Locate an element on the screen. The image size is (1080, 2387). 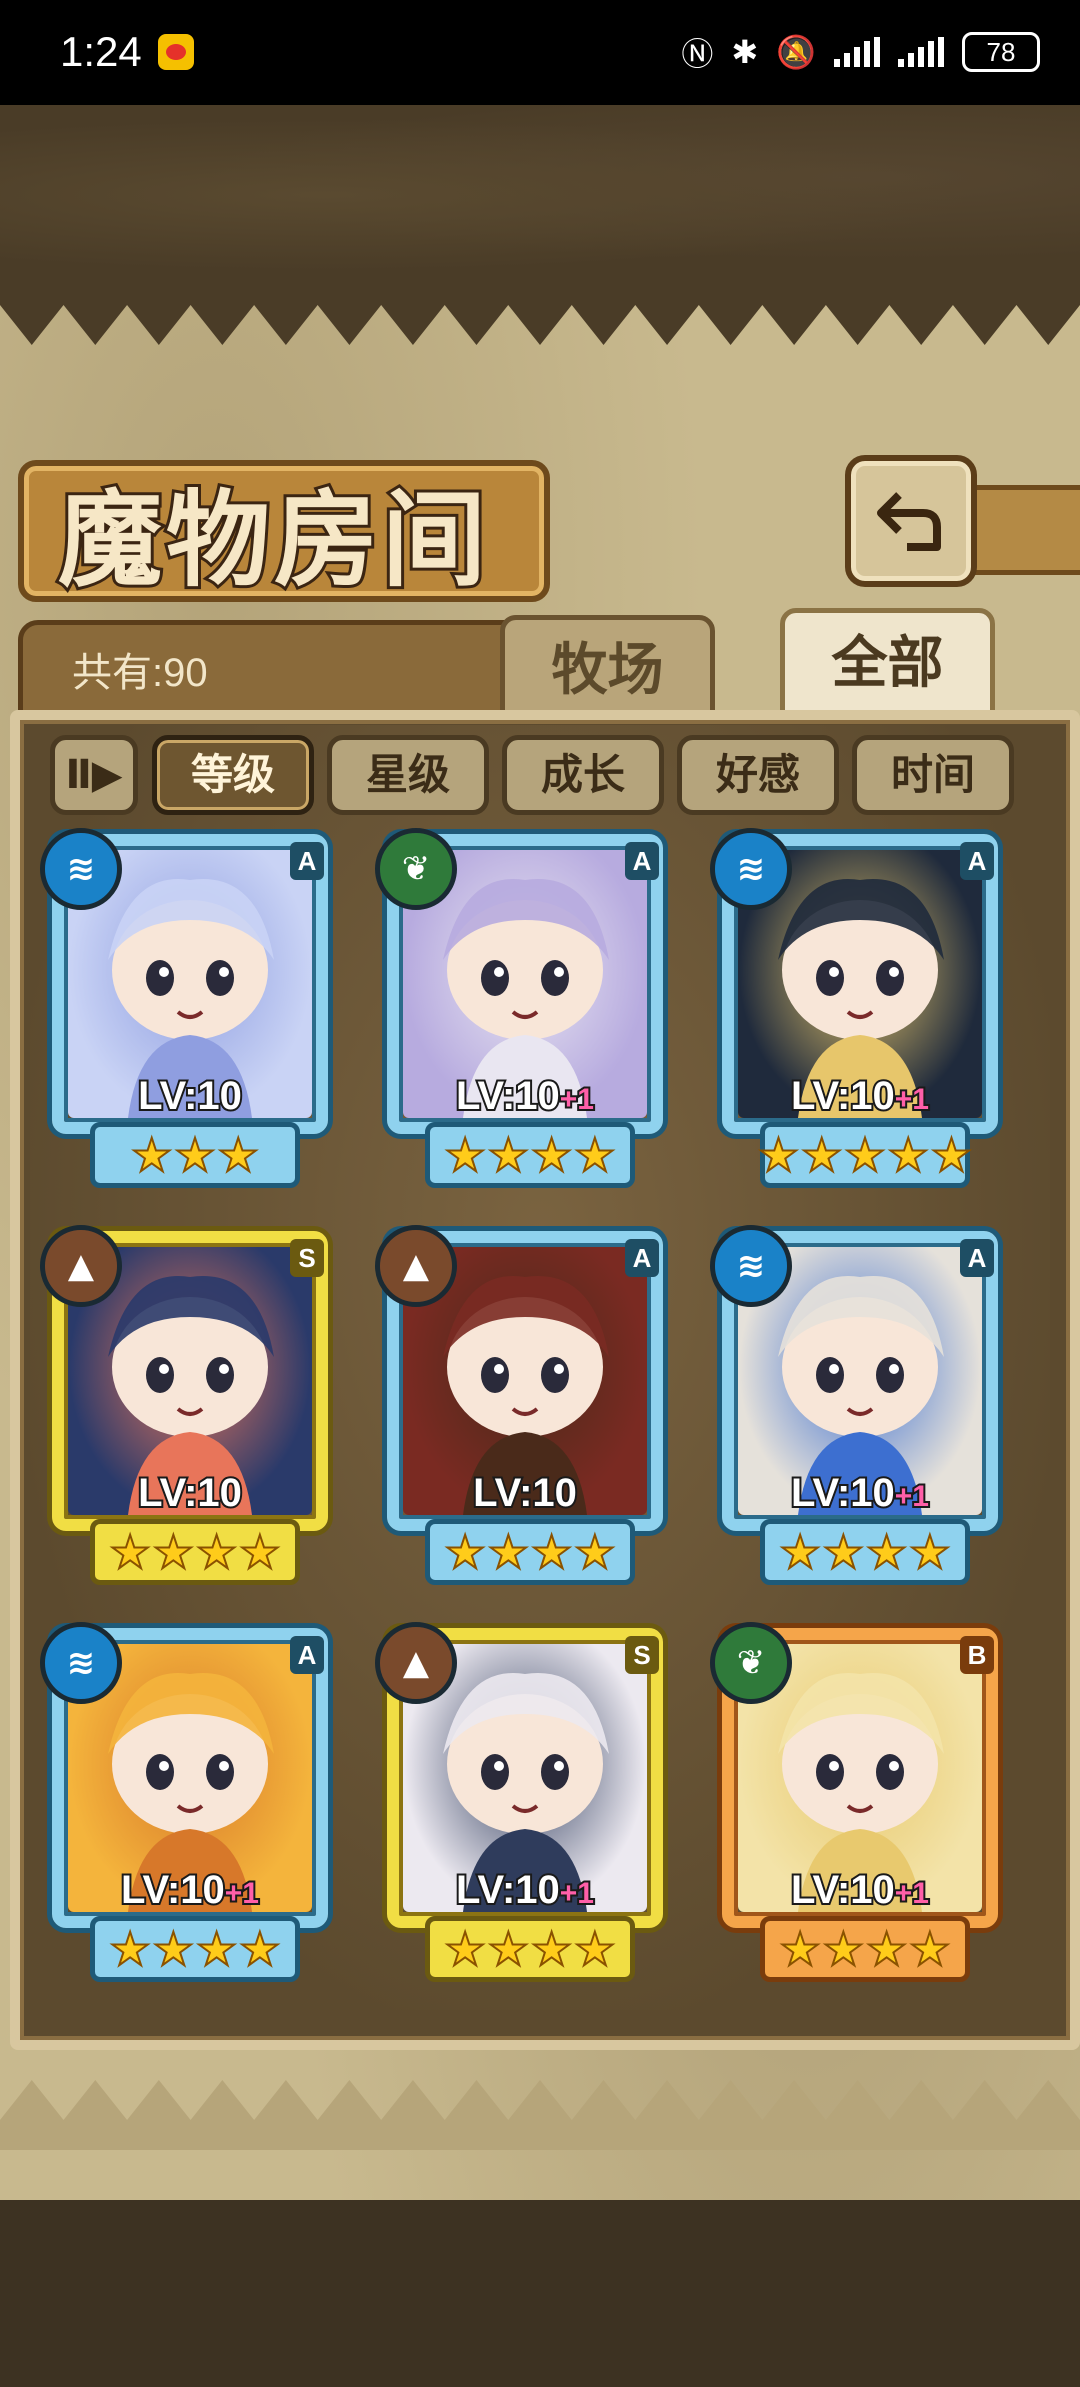
sort-time-button: 时间 is located at coordinates (933, 775).